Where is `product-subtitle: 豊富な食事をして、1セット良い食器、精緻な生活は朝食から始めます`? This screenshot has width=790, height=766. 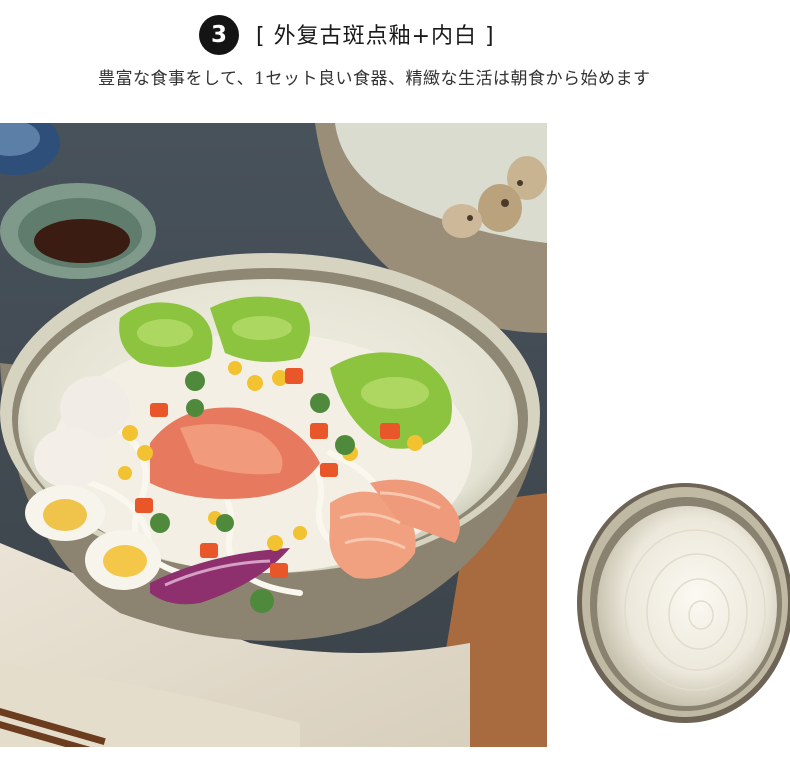 product-subtitle: 豊富な食事をして、1セット良い食器、精緻な生活は朝食から始めます is located at coordinates (374, 79).